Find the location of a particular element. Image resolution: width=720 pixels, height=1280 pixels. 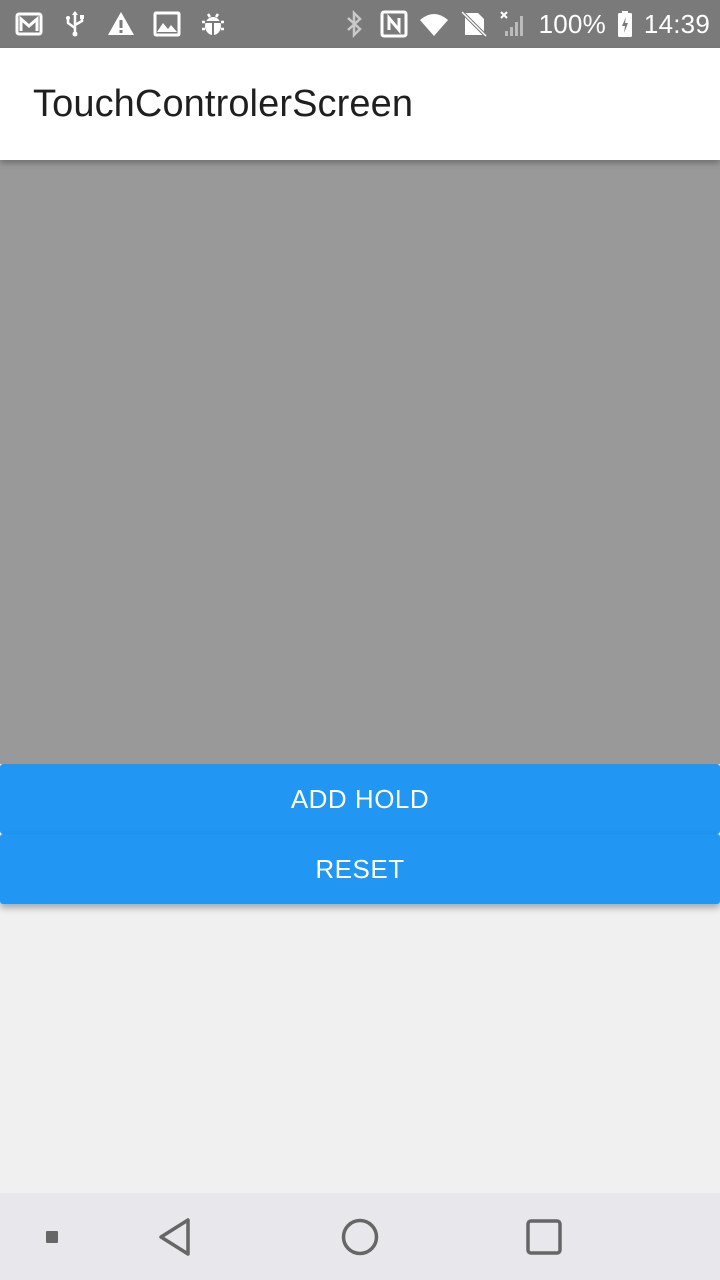

image-icon is located at coordinates (167, 24).